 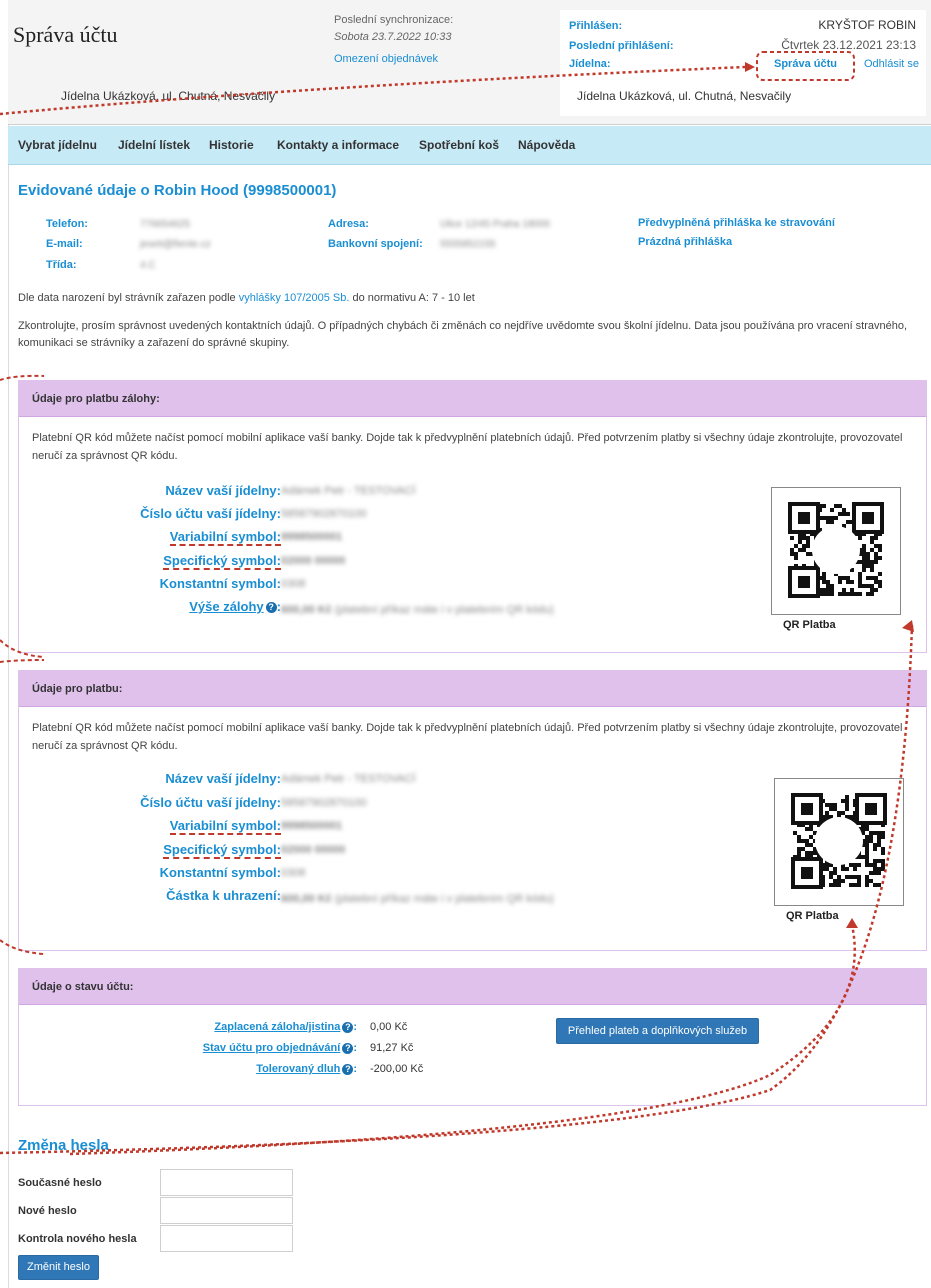 I want to click on deposit-amount-label: Výše zálohy?:, so click(x=235, y=606).